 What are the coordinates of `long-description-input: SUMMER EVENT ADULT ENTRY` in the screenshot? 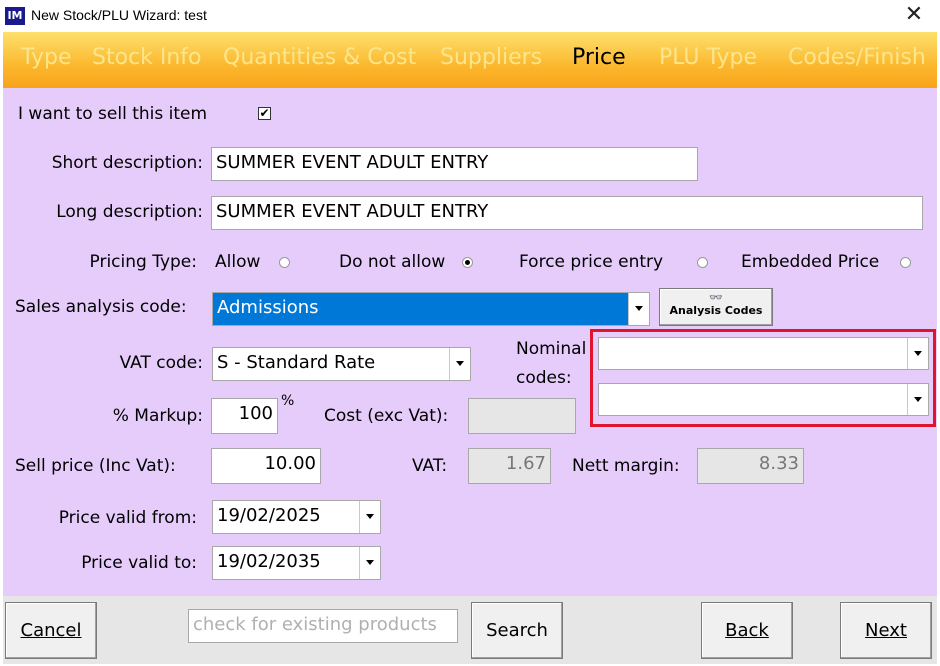 It's located at (567, 213).